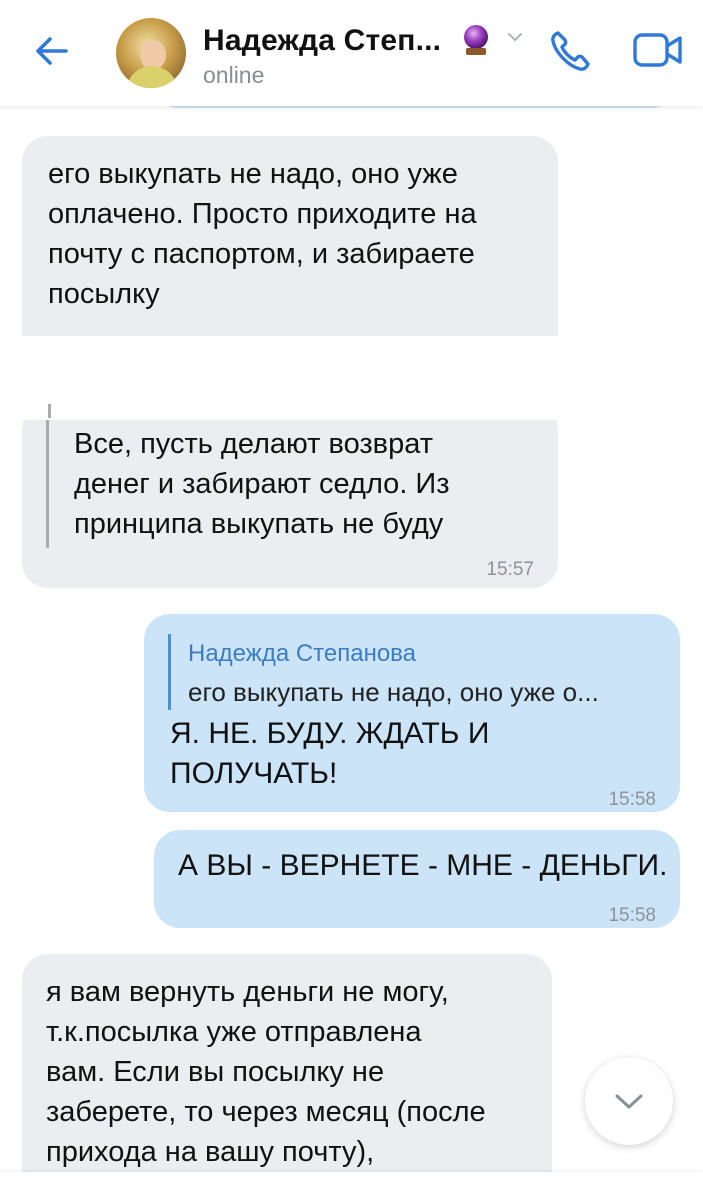 This screenshot has width=703, height=1200. I want to click on video-camera-icon, so click(657, 50).